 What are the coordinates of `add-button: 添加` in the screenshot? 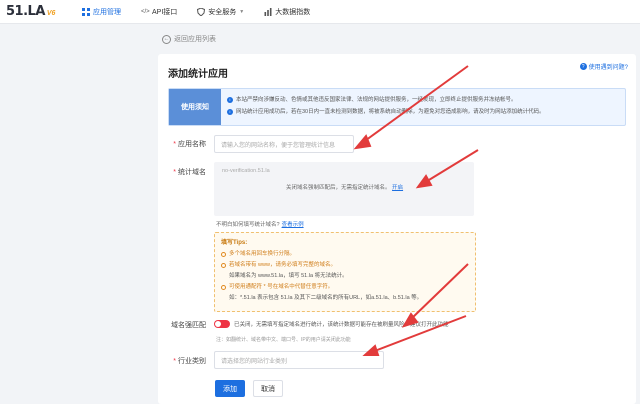 It's located at (230, 388).